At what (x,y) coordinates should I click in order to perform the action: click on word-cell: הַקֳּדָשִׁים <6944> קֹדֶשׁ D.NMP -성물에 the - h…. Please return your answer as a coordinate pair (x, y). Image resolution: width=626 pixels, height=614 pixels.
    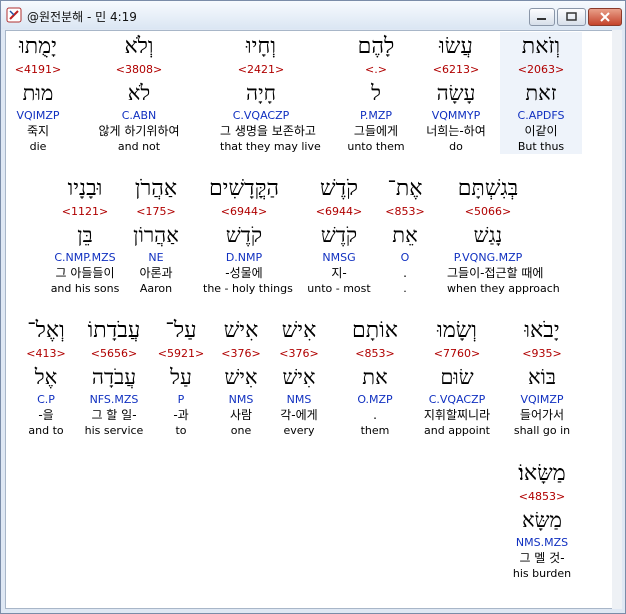
    Looking at the image, I should click on (248, 235).